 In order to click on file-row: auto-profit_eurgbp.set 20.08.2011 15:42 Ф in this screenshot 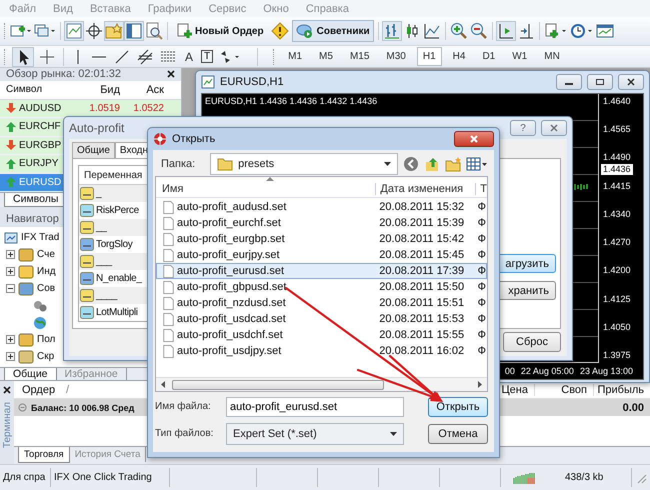, I will do `click(321, 239)`.